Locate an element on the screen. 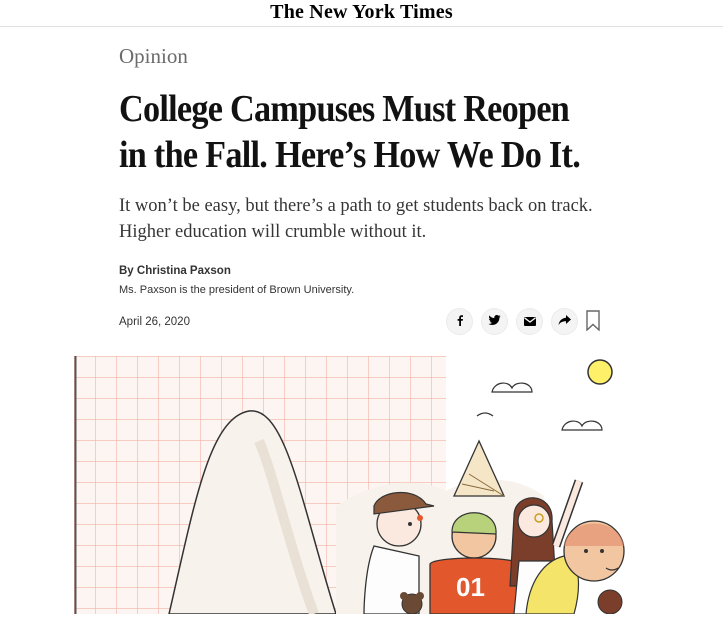  nyt-logo: The New York Times is located at coordinates (361, 12).